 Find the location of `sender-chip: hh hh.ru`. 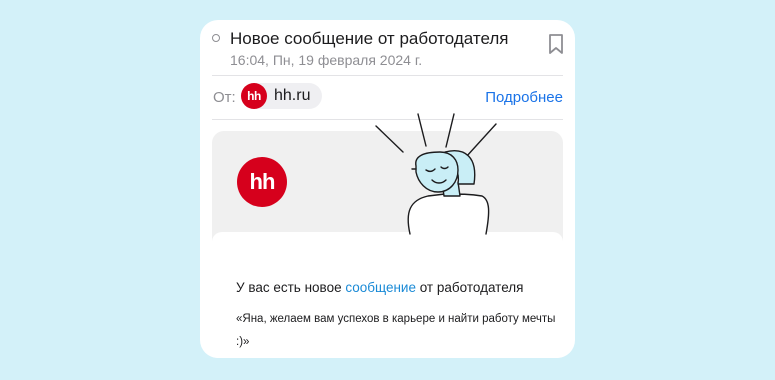

sender-chip: hh hh.ru is located at coordinates (282, 96).